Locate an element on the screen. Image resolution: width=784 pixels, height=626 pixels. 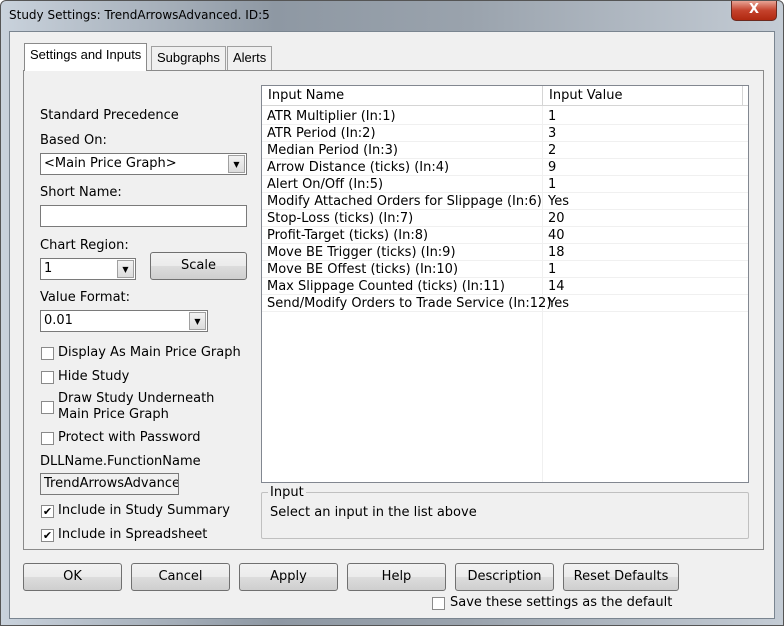
table-header: Input Name Input Value is located at coordinates (505, 96).